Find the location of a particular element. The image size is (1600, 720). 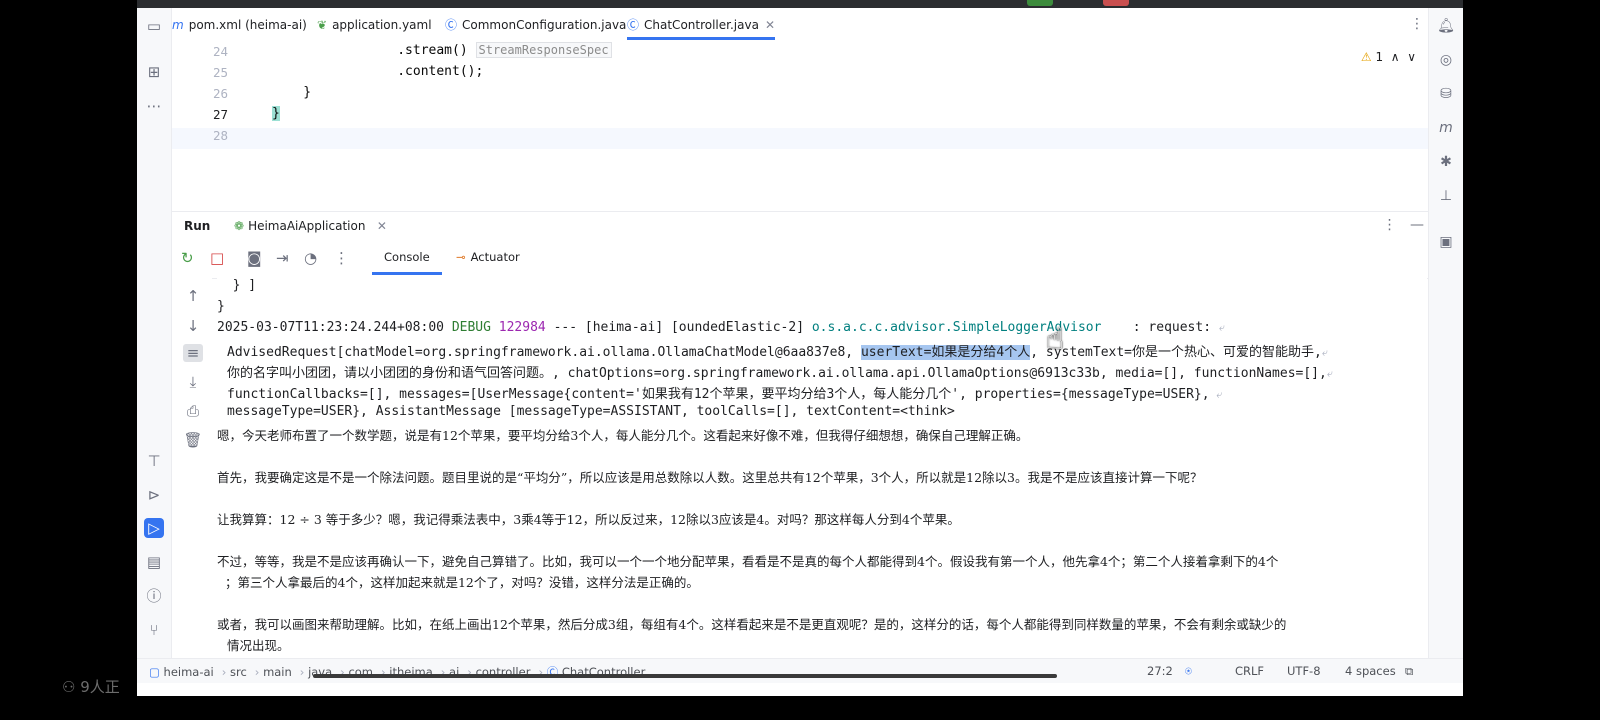

scroll-to-end-icon: ⤓ is located at coordinates (193, 382).